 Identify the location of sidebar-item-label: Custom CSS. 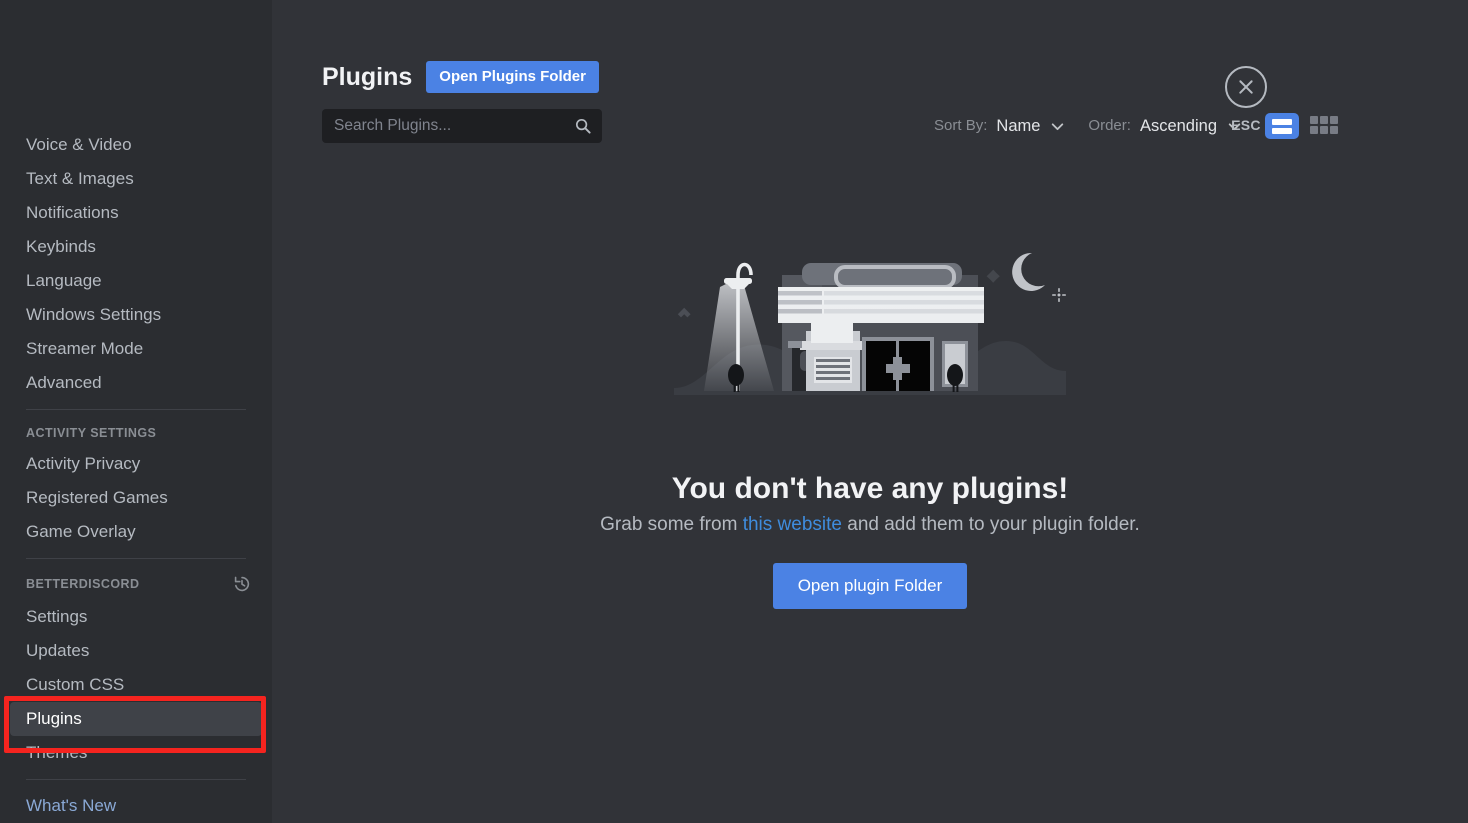
(75, 684).